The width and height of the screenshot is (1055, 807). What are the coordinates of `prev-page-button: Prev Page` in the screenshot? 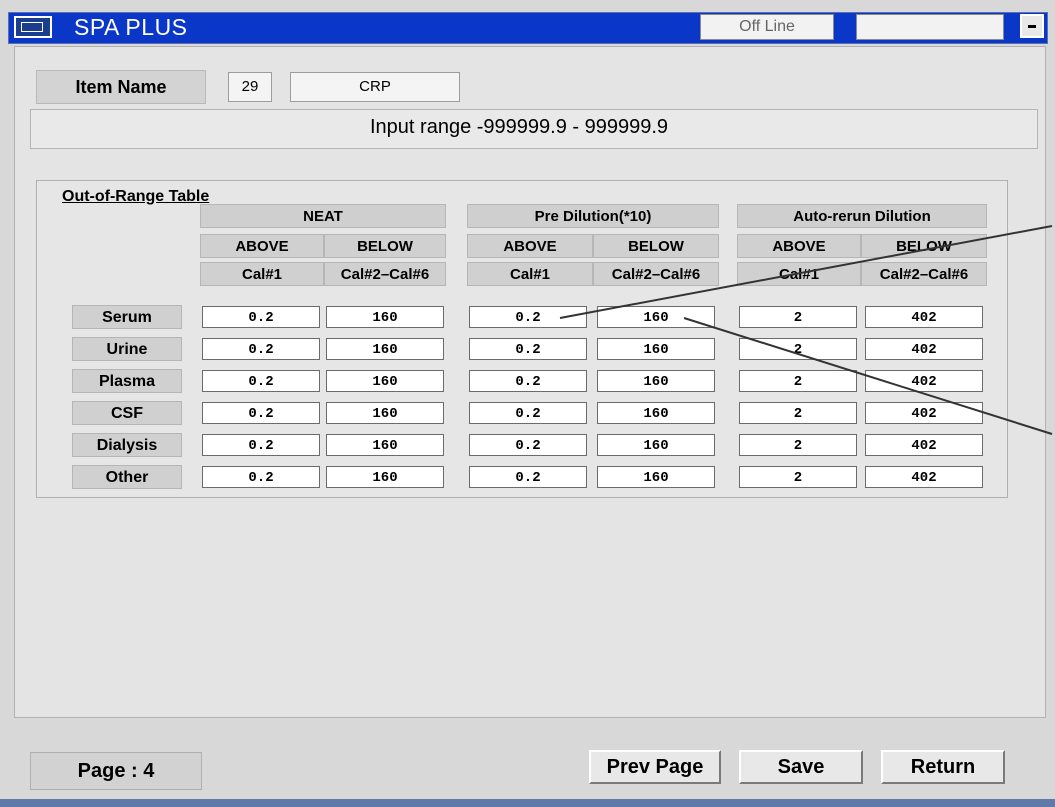 It's located at (655, 767).